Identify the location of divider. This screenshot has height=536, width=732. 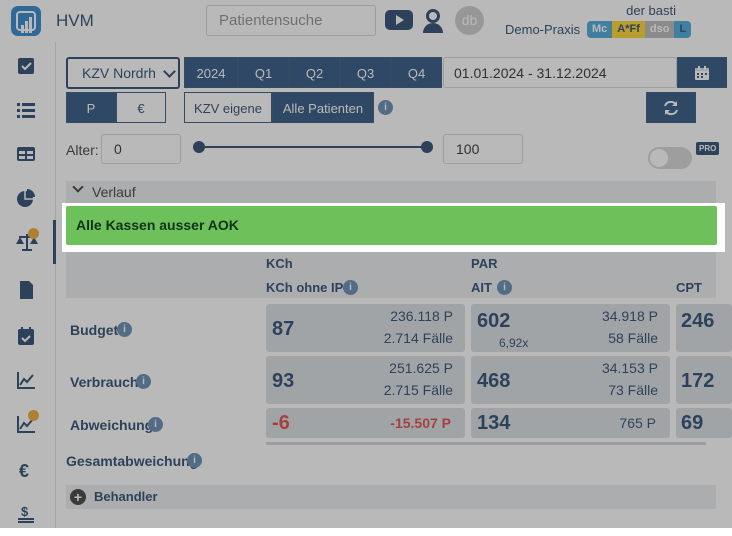
(486, 443).